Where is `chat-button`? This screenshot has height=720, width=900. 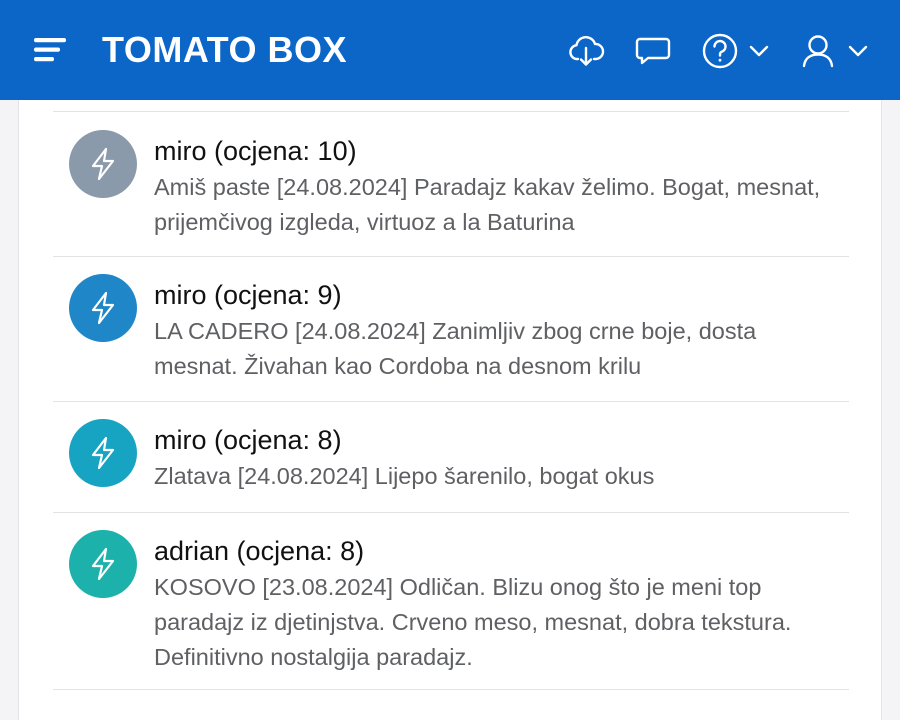 chat-button is located at coordinates (653, 51).